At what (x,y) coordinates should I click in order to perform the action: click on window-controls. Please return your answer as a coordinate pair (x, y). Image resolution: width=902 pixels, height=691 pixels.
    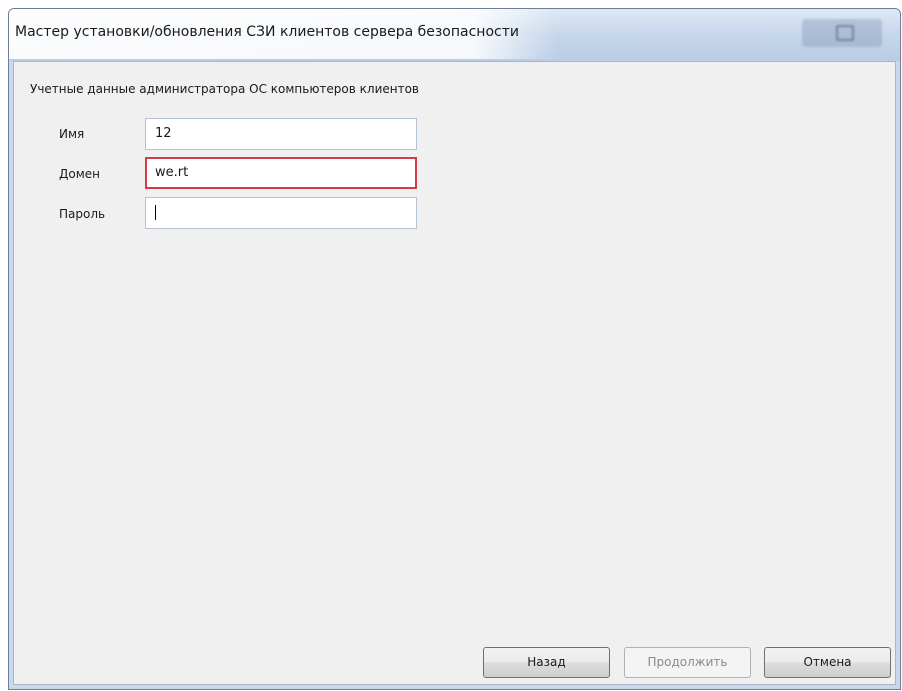
    Looking at the image, I should click on (842, 33).